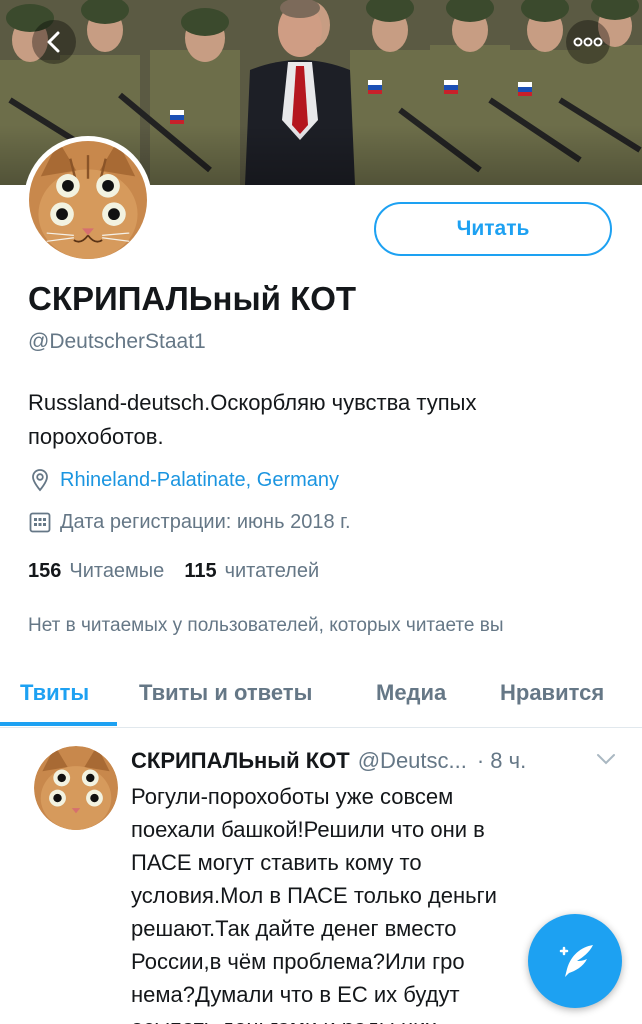  Describe the element at coordinates (272, 571) in the screenshot. I see `followers-label: читателей` at that location.